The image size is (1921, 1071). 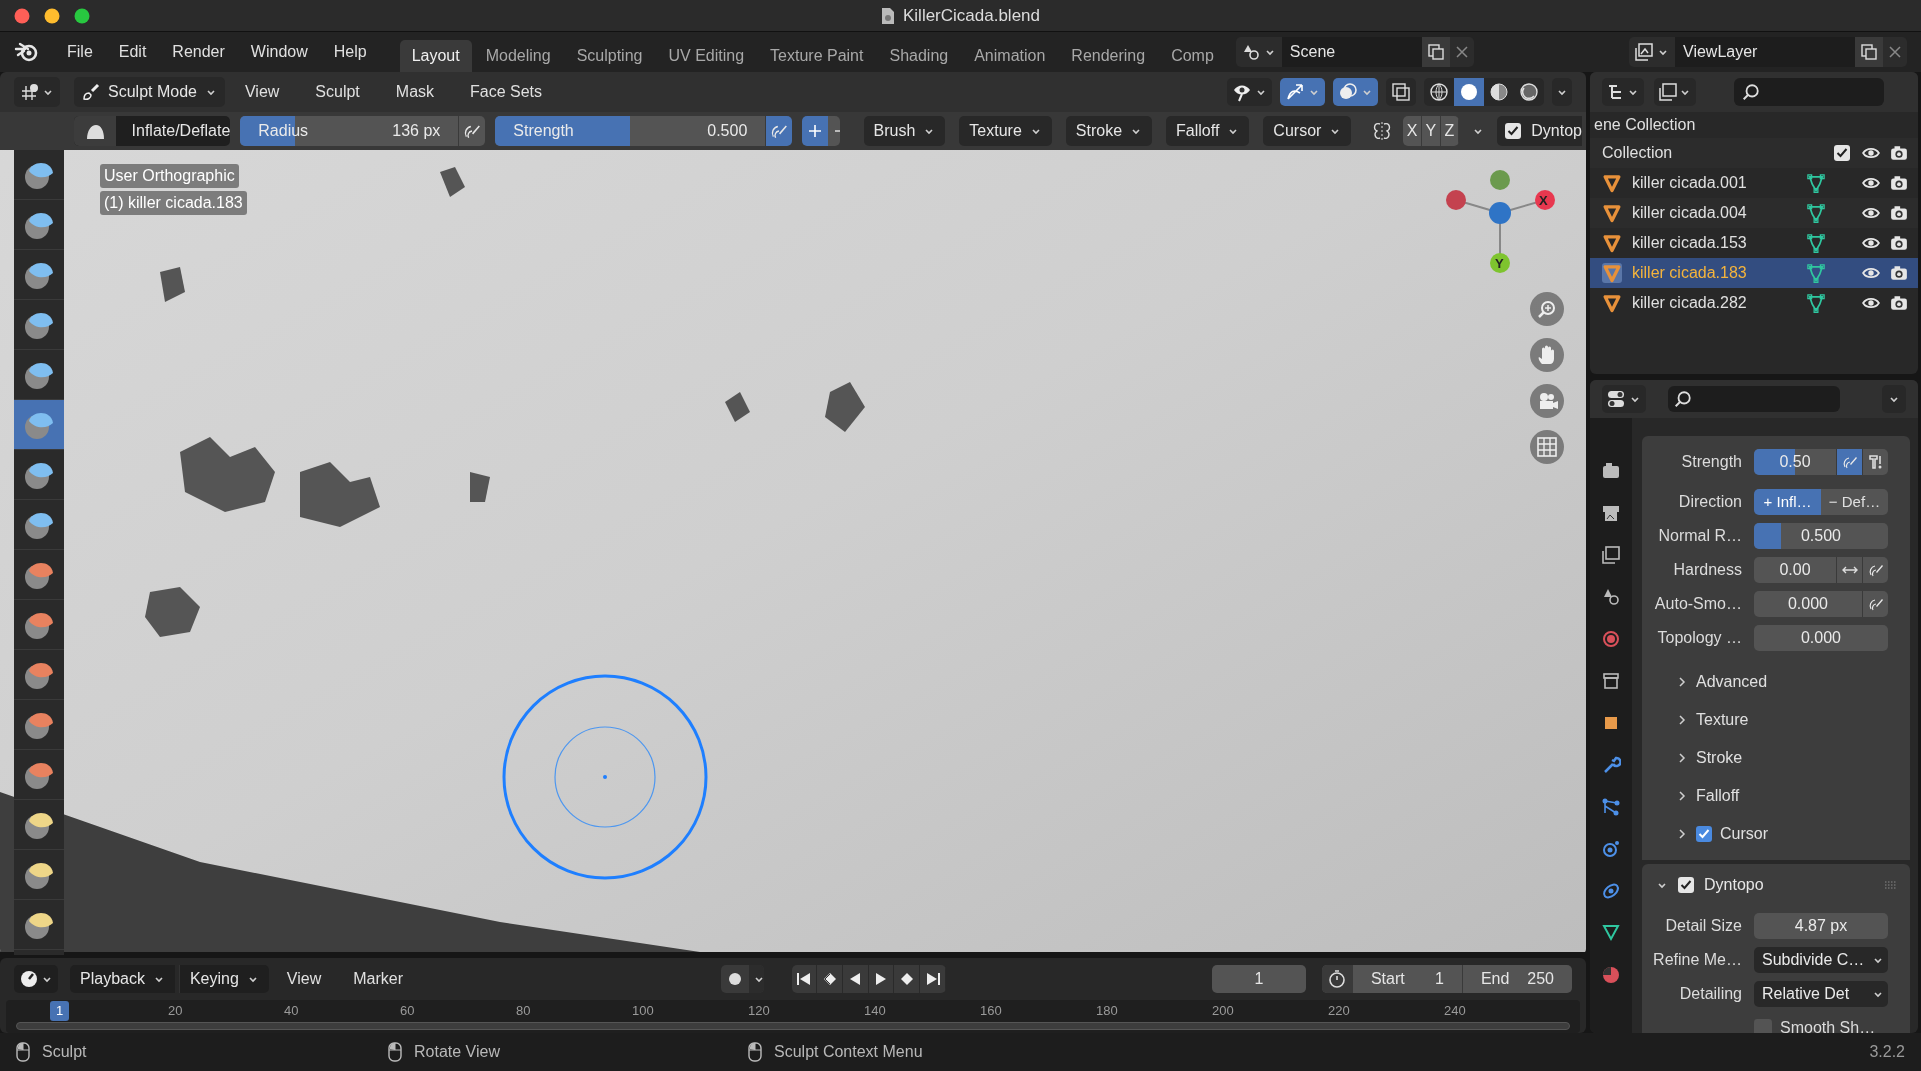 I want to click on dropdown-field: Relative Det, so click(x=1821, y=994).